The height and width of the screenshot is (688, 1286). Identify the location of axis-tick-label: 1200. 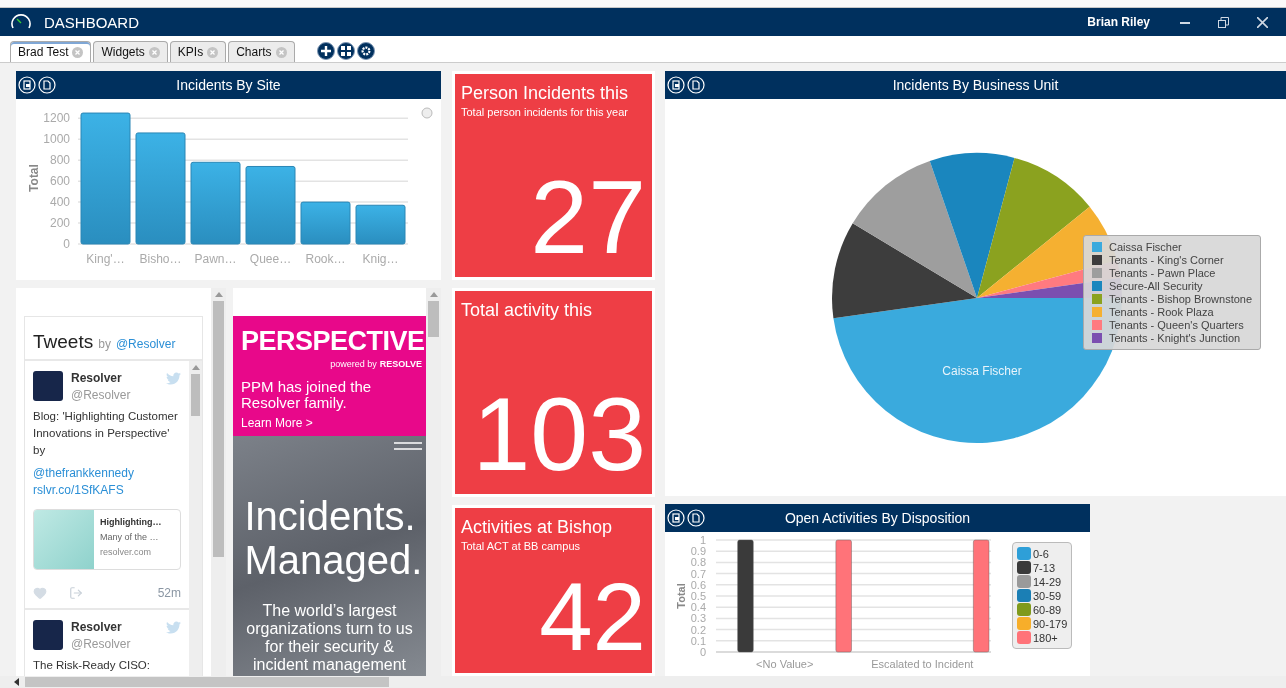
(56, 118).